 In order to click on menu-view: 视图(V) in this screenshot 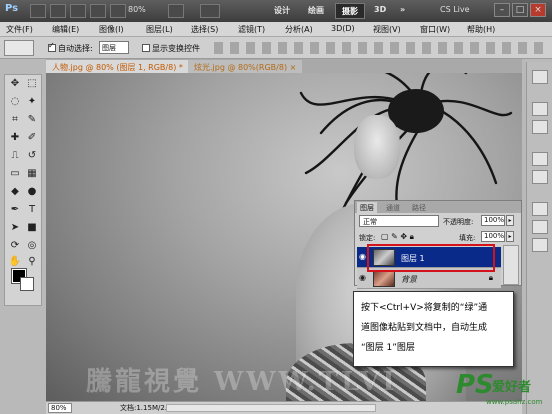, I will do `click(387, 29)`.